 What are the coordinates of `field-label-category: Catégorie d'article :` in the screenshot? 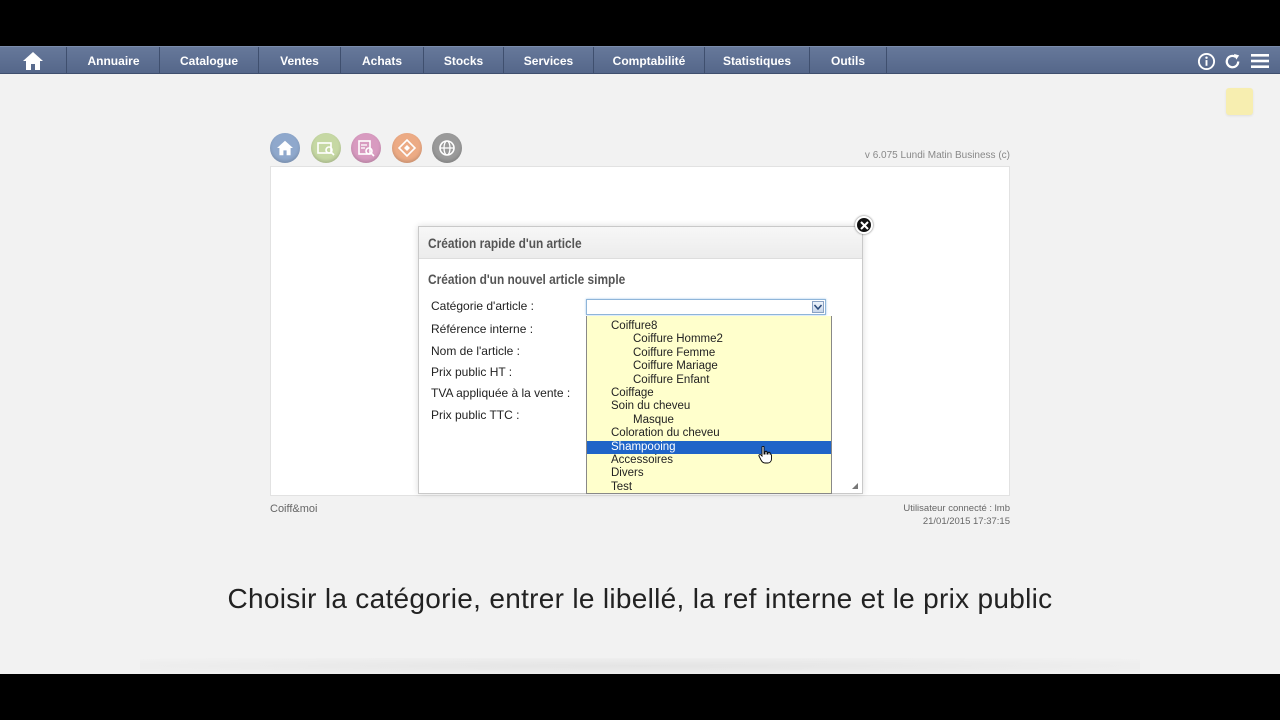 It's located at (483, 306).